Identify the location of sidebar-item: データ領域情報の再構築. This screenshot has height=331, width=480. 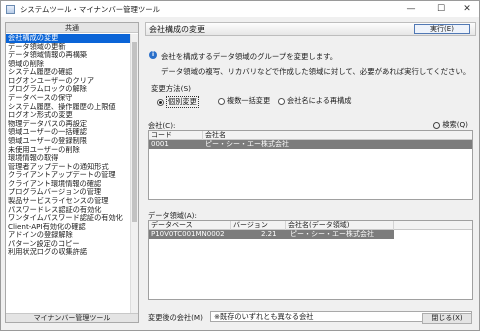
(69, 55).